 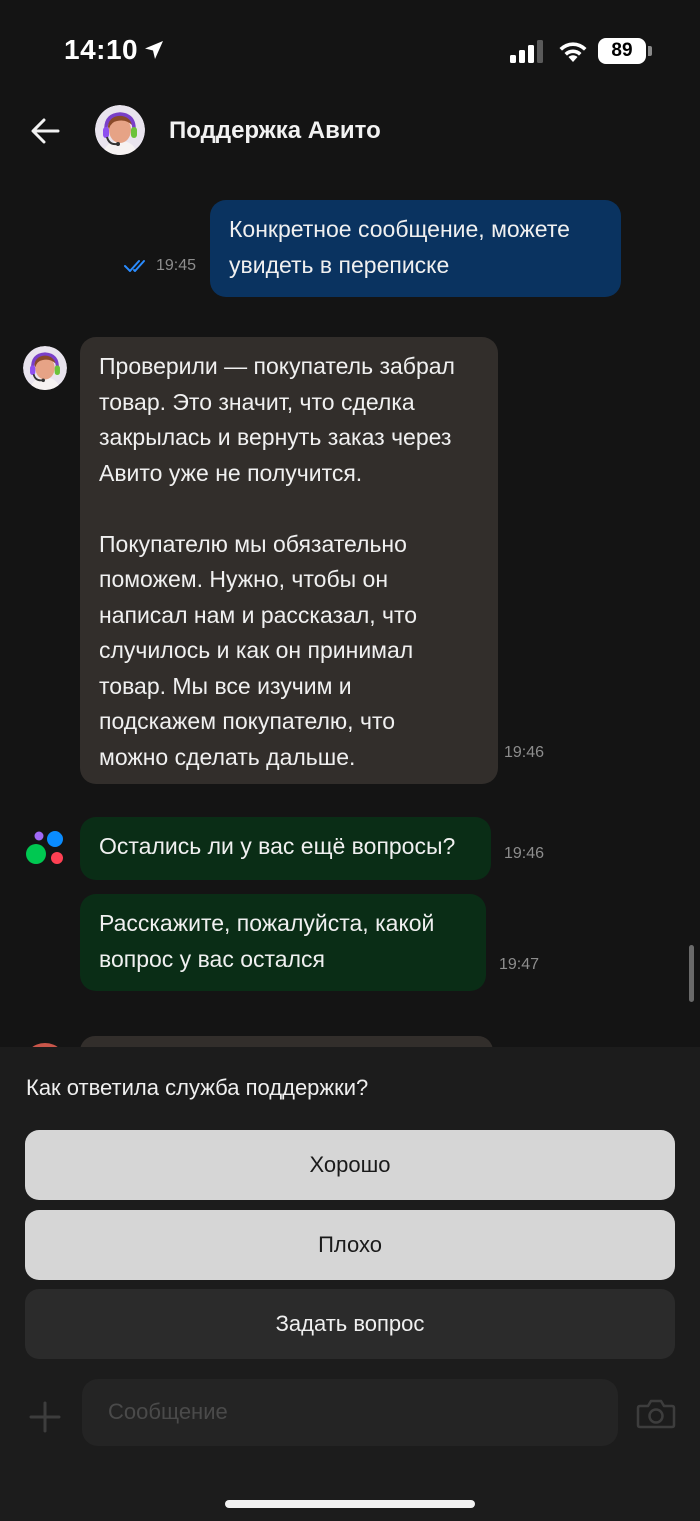 I want to click on avito-bot-logo-icon, so click(x=45, y=849).